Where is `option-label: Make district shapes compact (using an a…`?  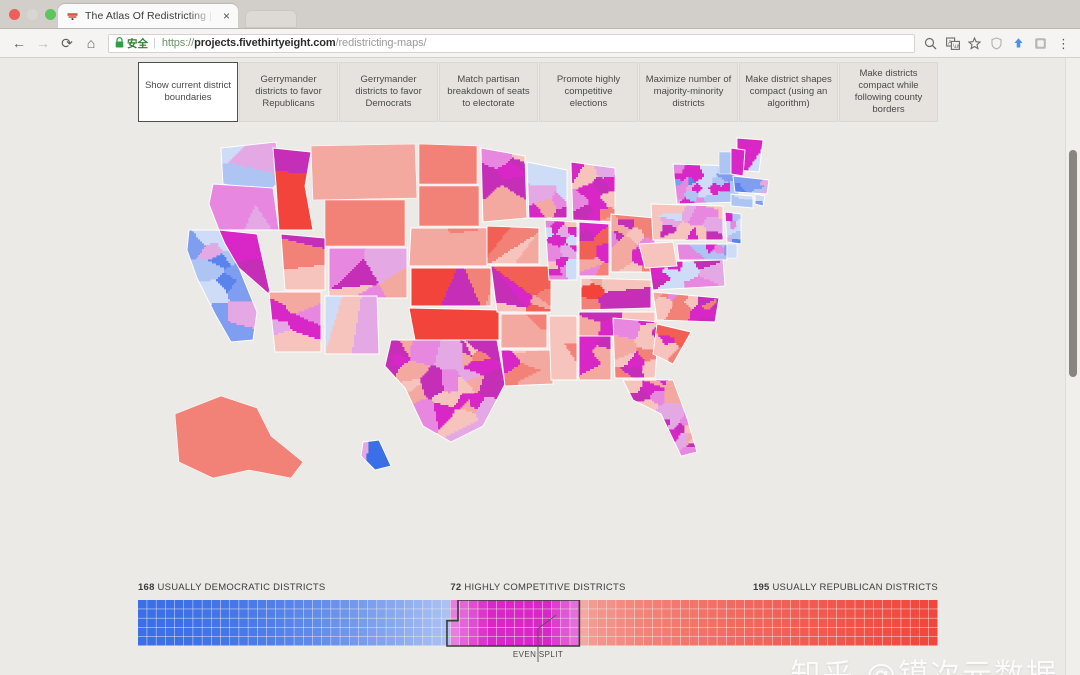
option-label: Make district shapes compact (using an a… is located at coordinates (788, 92).